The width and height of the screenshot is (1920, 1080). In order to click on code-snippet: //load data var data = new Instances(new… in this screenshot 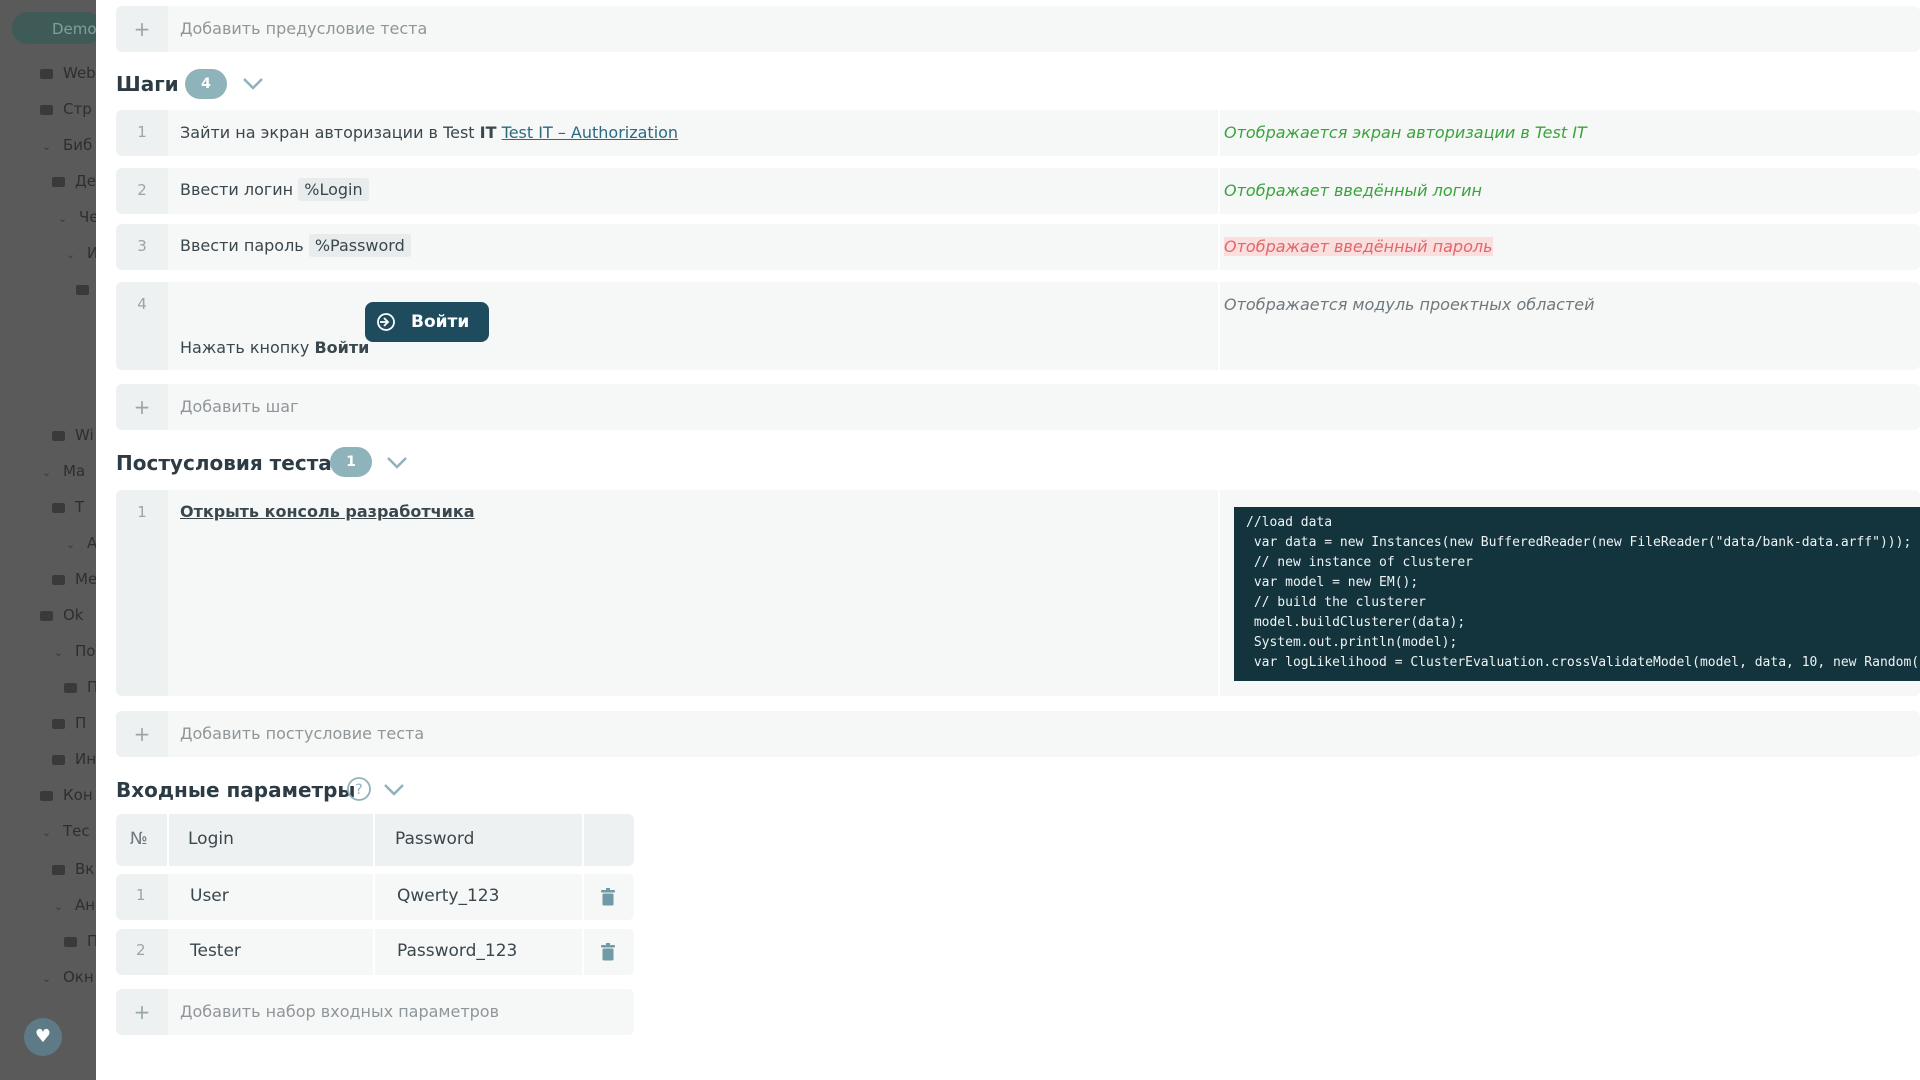, I will do `click(1577, 594)`.